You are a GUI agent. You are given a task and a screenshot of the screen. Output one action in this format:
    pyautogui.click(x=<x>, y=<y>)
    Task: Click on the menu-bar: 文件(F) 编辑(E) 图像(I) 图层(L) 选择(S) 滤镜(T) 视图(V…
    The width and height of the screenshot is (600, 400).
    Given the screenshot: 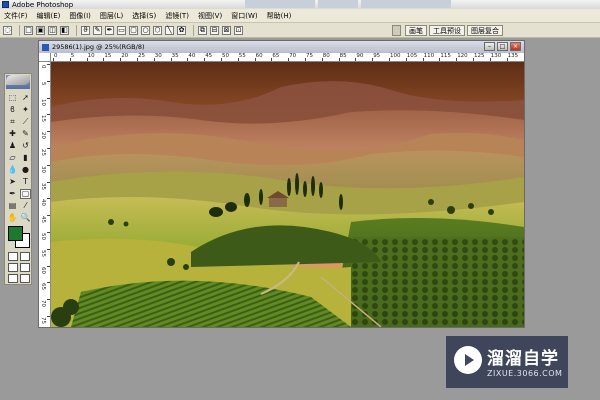 What is the action you would take?
    pyautogui.click(x=300, y=16)
    